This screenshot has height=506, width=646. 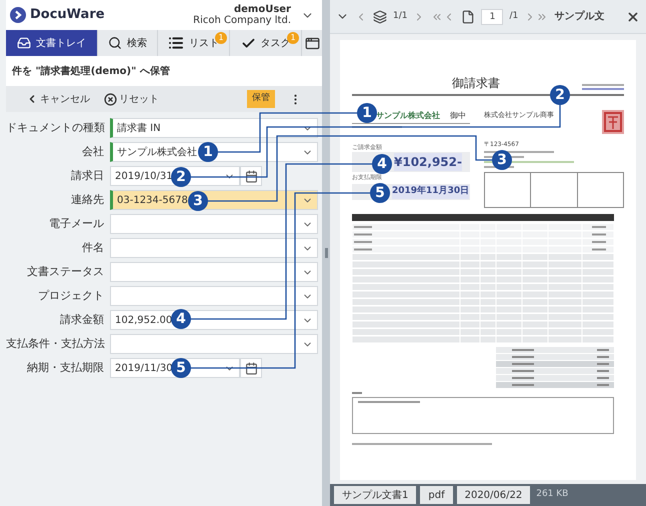 What do you see at coordinates (375, 495) in the screenshot?
I see `status-chip: サンプル文書1` at bounding box center [375, 495].